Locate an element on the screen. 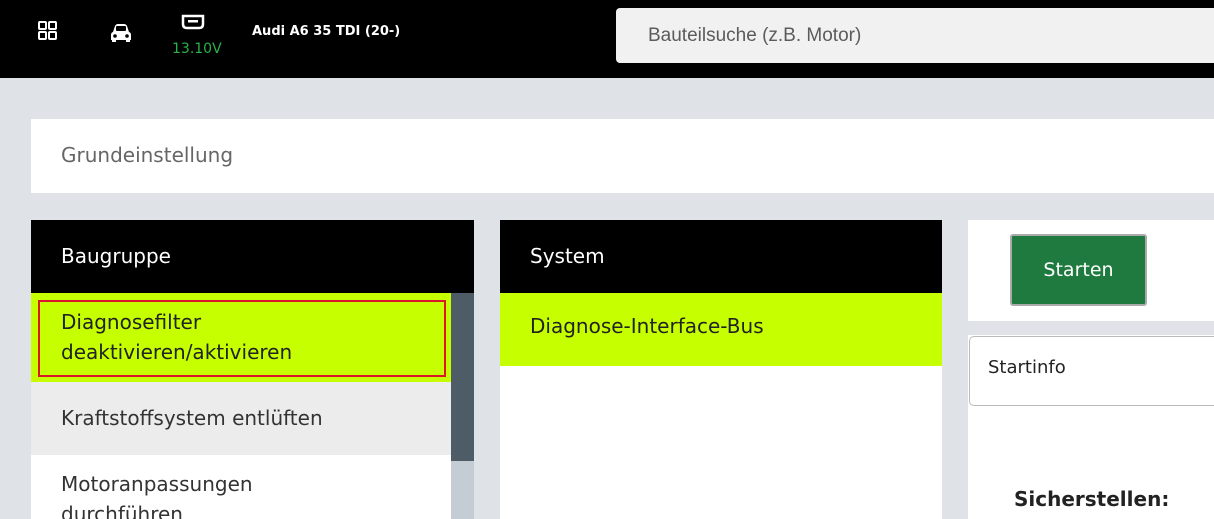 The height and width of the screenshot is (519, 1214). page-title-bar: Grundeinstellung is located at coordinates (622, 156).